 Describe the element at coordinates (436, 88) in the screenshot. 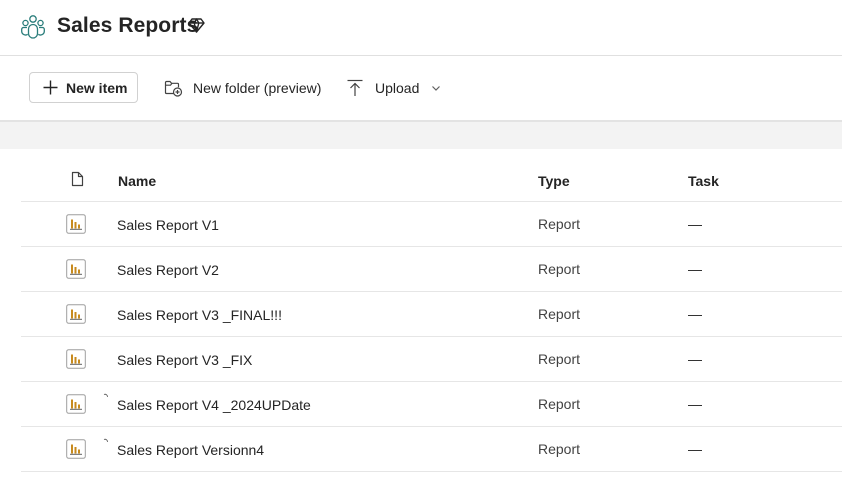

I see `chevron-down-icon` at that location.